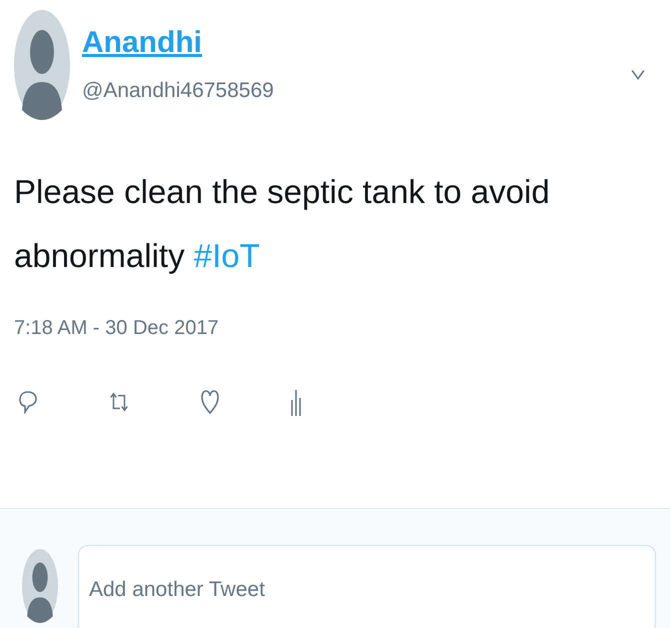 The width and height of the screenshot is (670, 628). What do you see at coordinates (296, 402) in the screenshot?
I see `stats-icon` at bounding box center [296, 402].